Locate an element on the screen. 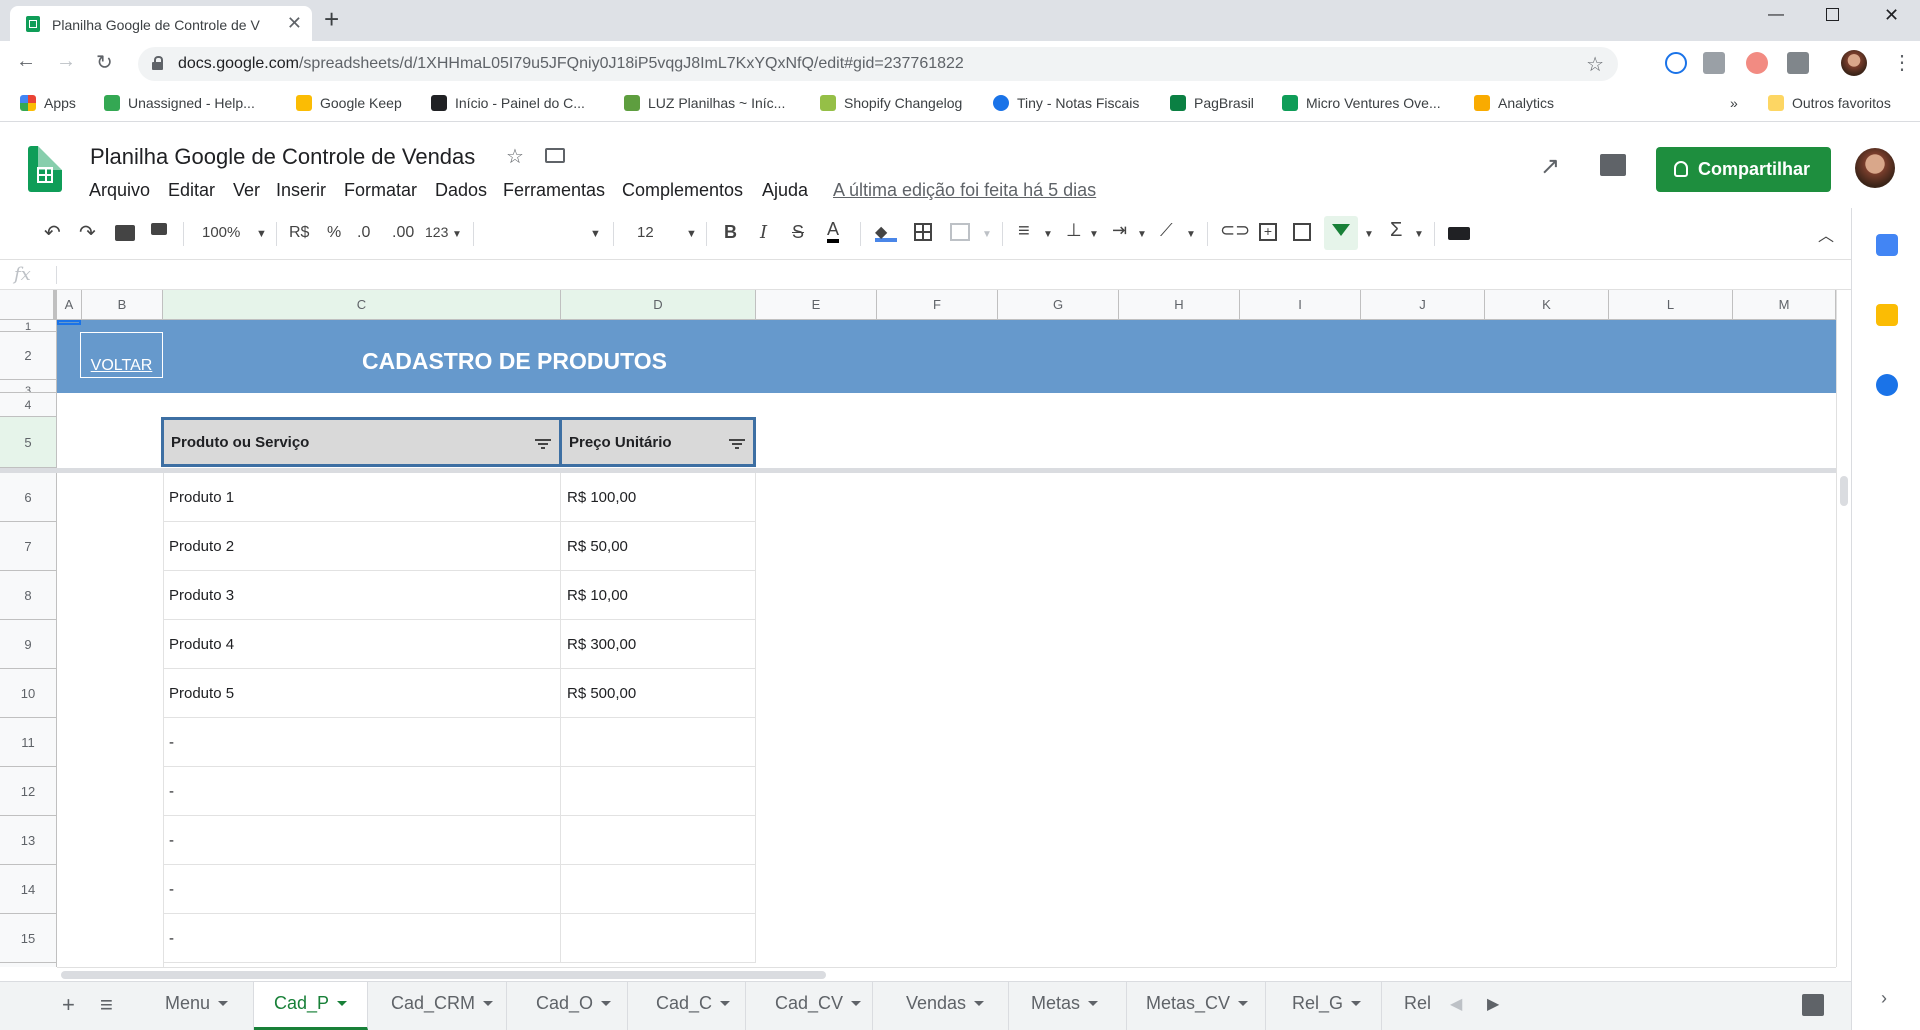  insert-link-icon: ⊂⊃ is located at coordinates (1235, 230).